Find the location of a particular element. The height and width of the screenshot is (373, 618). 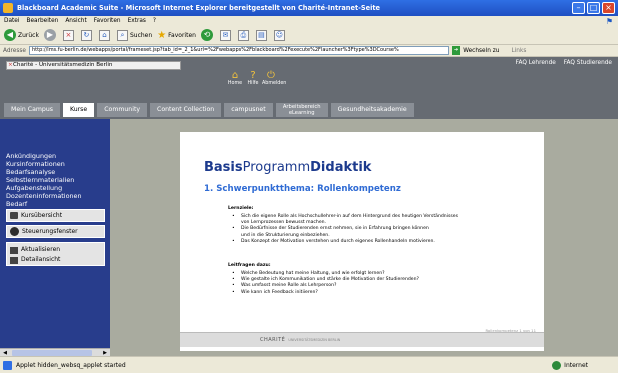

home-nav-button: ⌂ Home is located at coordinates (235, 78).